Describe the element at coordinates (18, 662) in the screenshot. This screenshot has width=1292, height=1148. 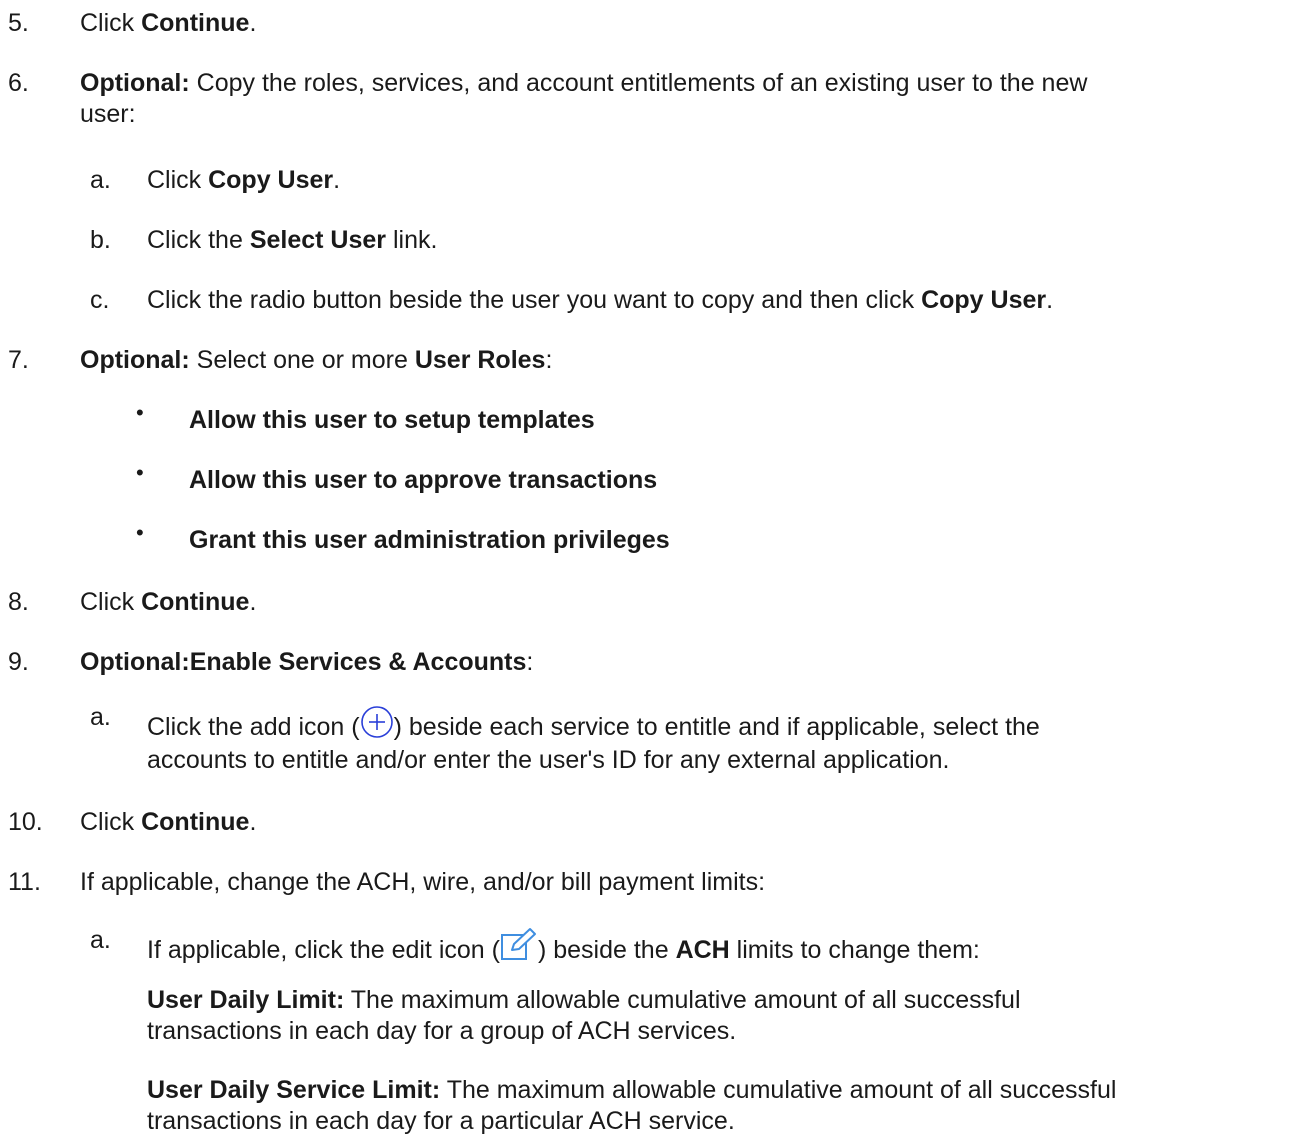
I see `step-number: 9.` at that location.